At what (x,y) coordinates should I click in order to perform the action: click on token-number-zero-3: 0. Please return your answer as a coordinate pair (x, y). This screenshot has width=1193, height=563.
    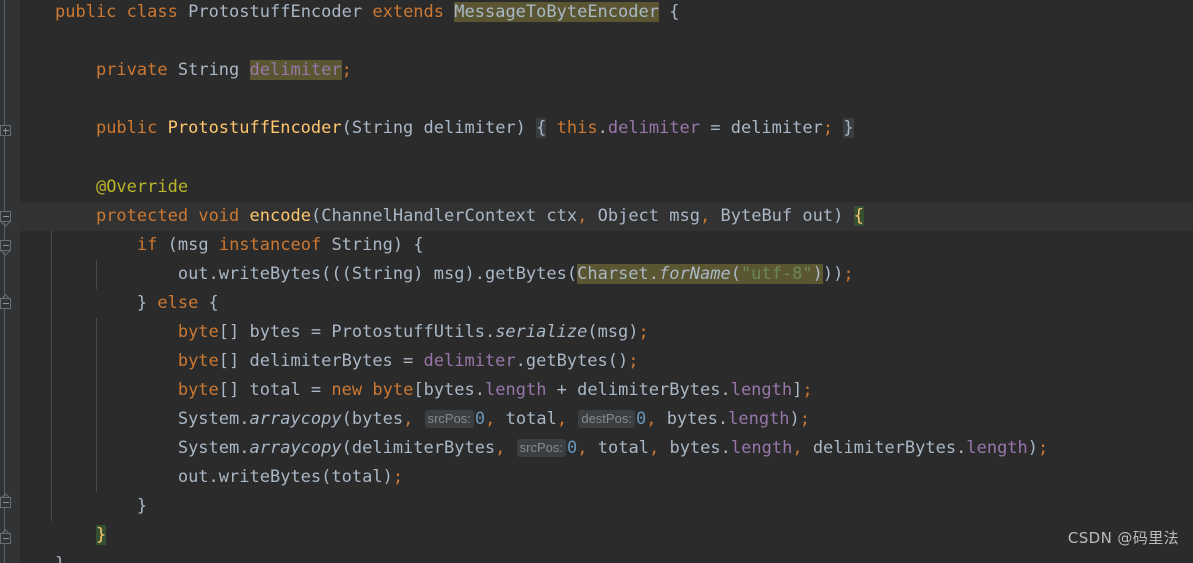
    Looking at the image, I should click on (572, 448).